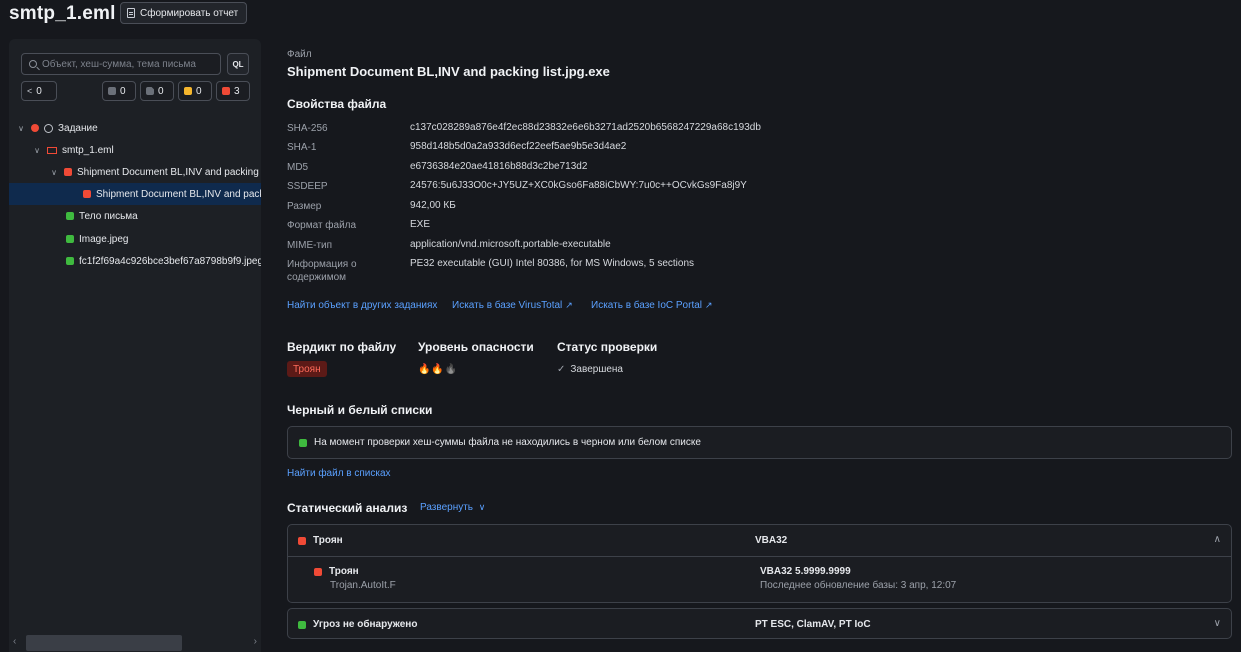 This screenshot has width=1241, height=652. Describe the element at coordinates (518, 146) in the screenshot. I see `sha1-value: 958d148b5d0a2a933d6ecf22eef5ae9b5e3d4ae2` at that location.